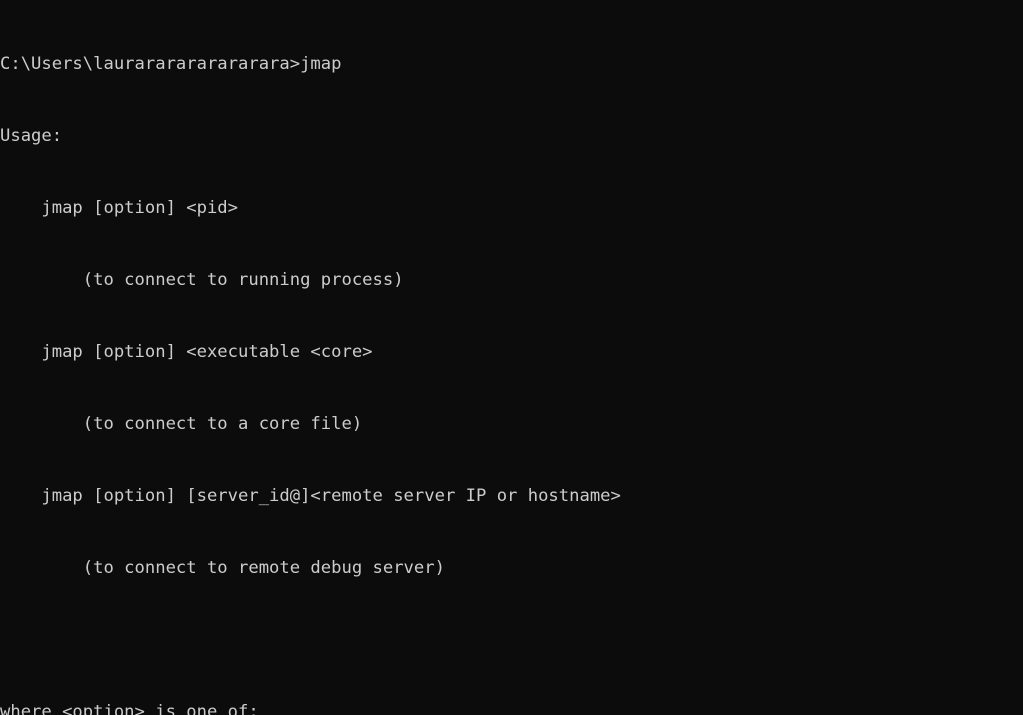  Describe the element at coordinates (171, 64) in the screenshot. I see `terminal-line: C:\Users\laurararararararara>jmap` at that location.